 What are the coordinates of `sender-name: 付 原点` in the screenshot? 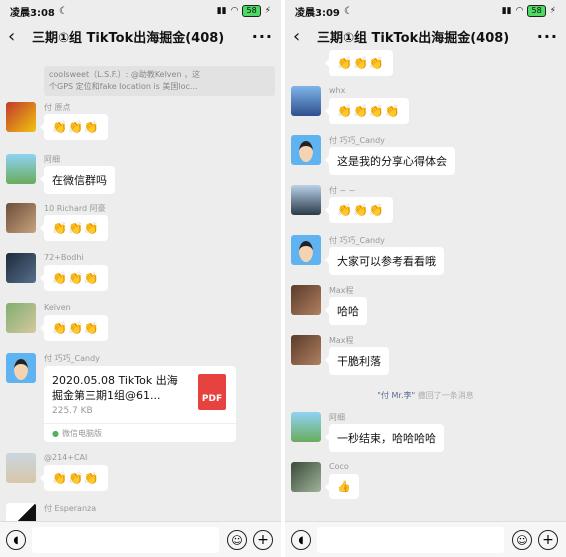 It's located at (57, 107).